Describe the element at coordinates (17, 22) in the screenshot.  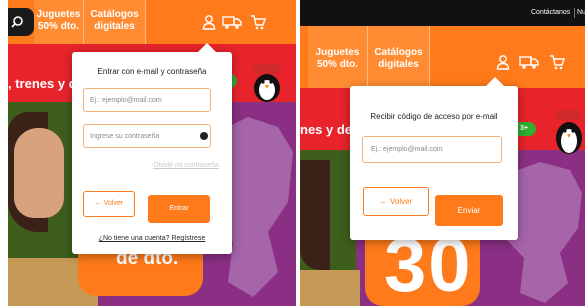
I see `search-icon` at that location.